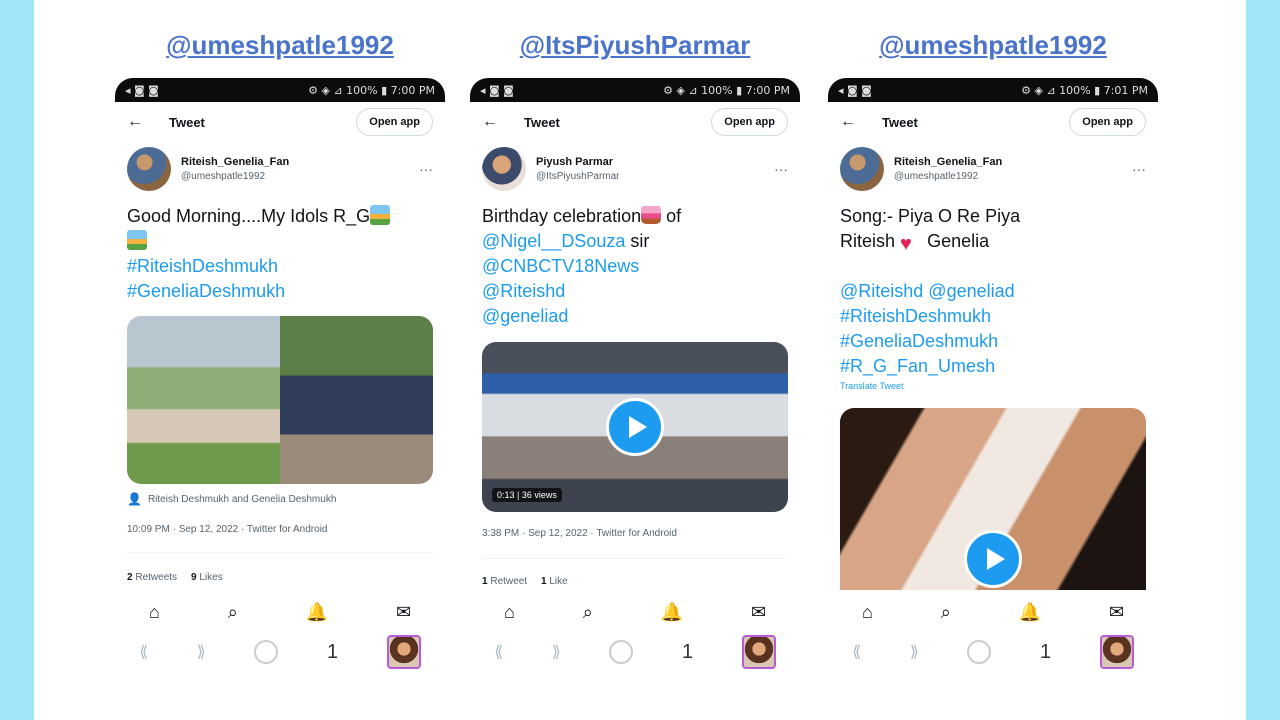 The image size is (1280, 720). What do you see at coordinates (211, 577) in the screenshot?
I see `likes-label: Likes` at bounding box center [211, 577].